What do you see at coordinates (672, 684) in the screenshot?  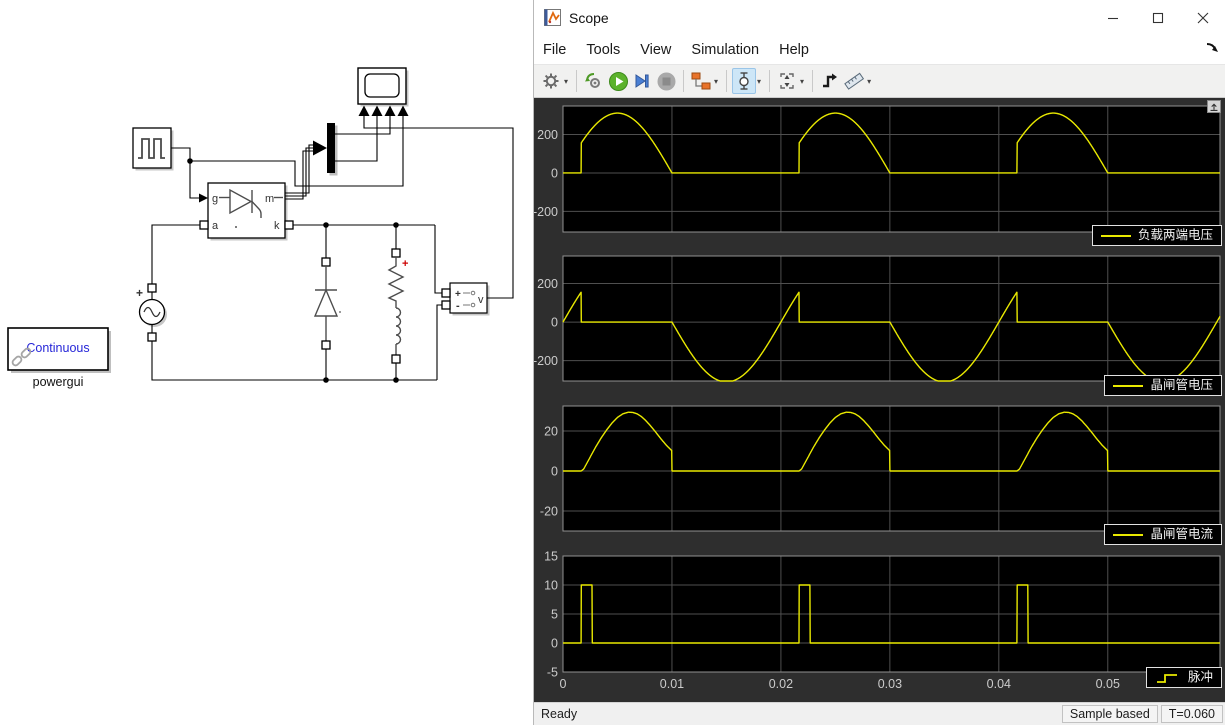 I see `svg-text: 0.01` at bounding box center [672, 684].